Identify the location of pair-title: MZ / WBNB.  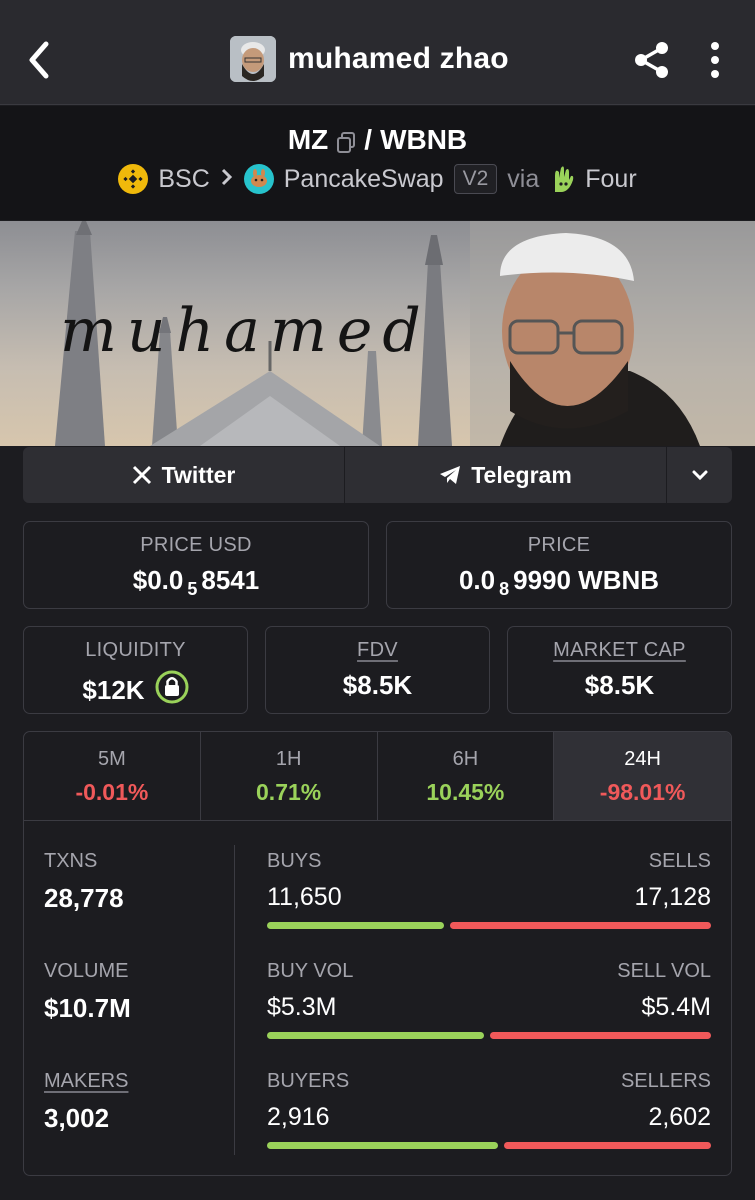
(377, 140).